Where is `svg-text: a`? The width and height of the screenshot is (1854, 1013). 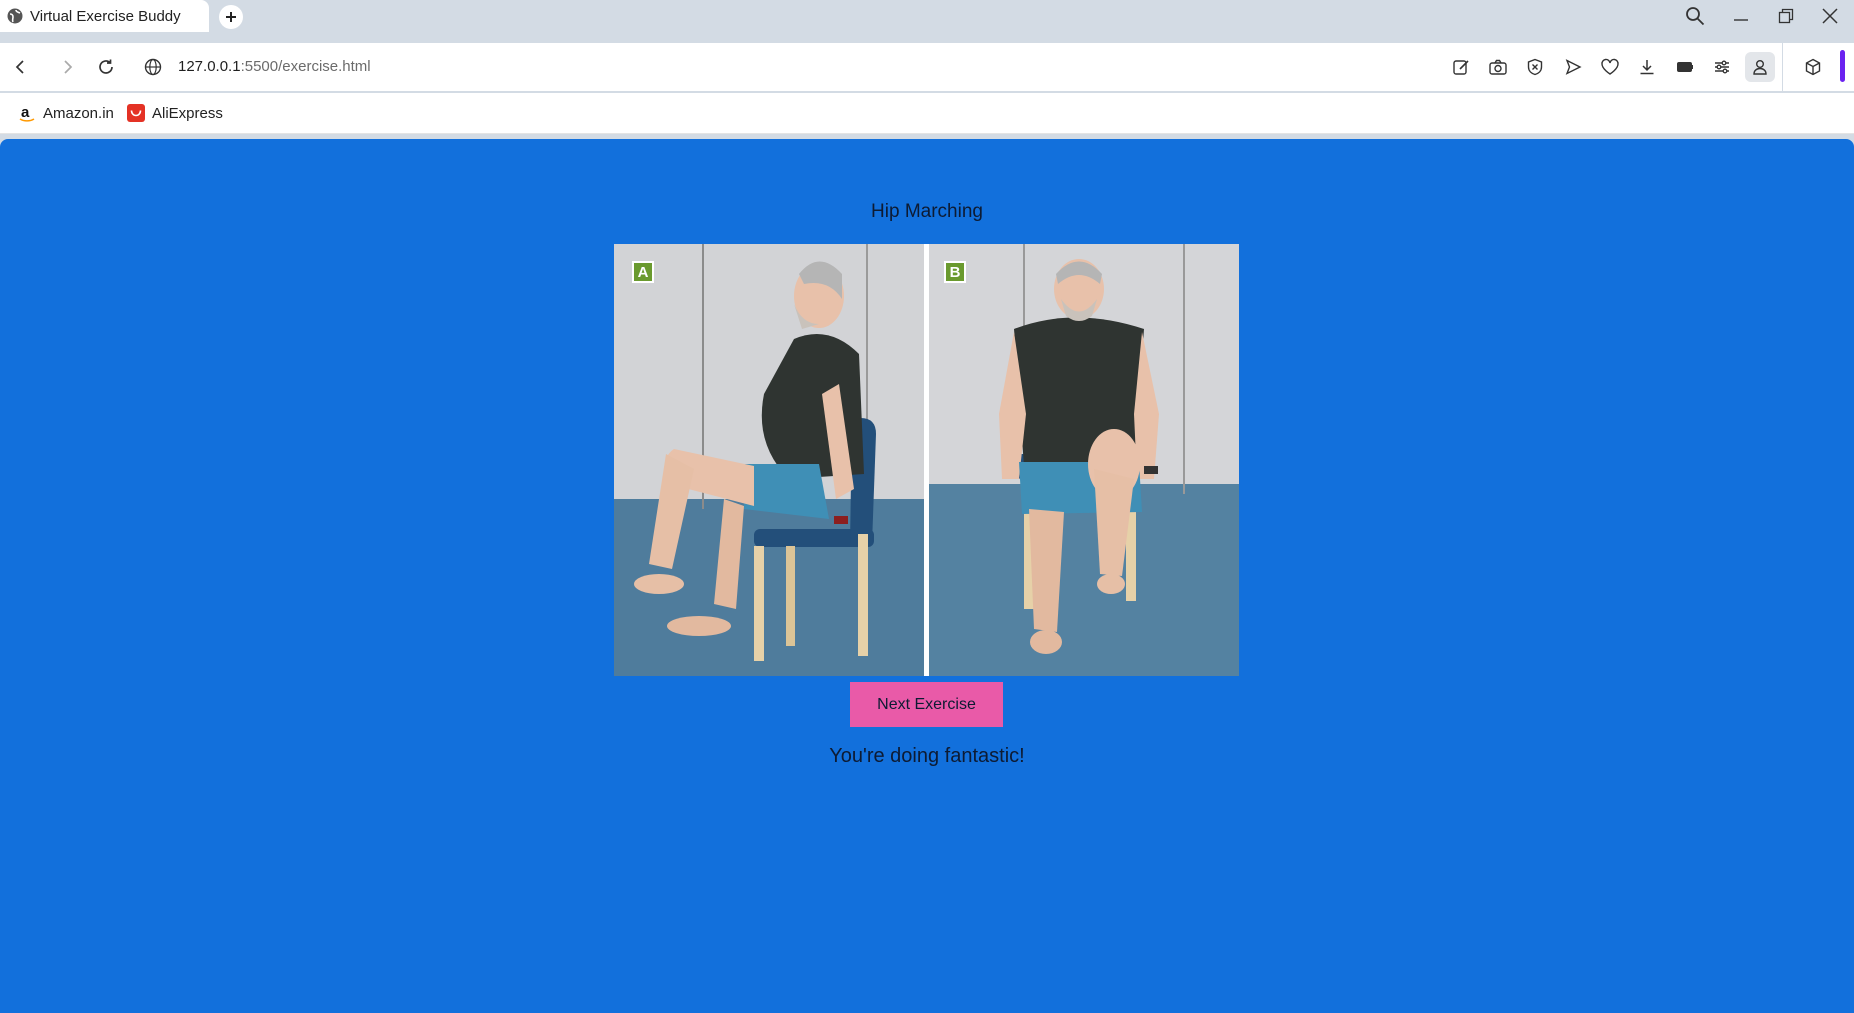
svg-text: a is located at coordinates (25, 112).